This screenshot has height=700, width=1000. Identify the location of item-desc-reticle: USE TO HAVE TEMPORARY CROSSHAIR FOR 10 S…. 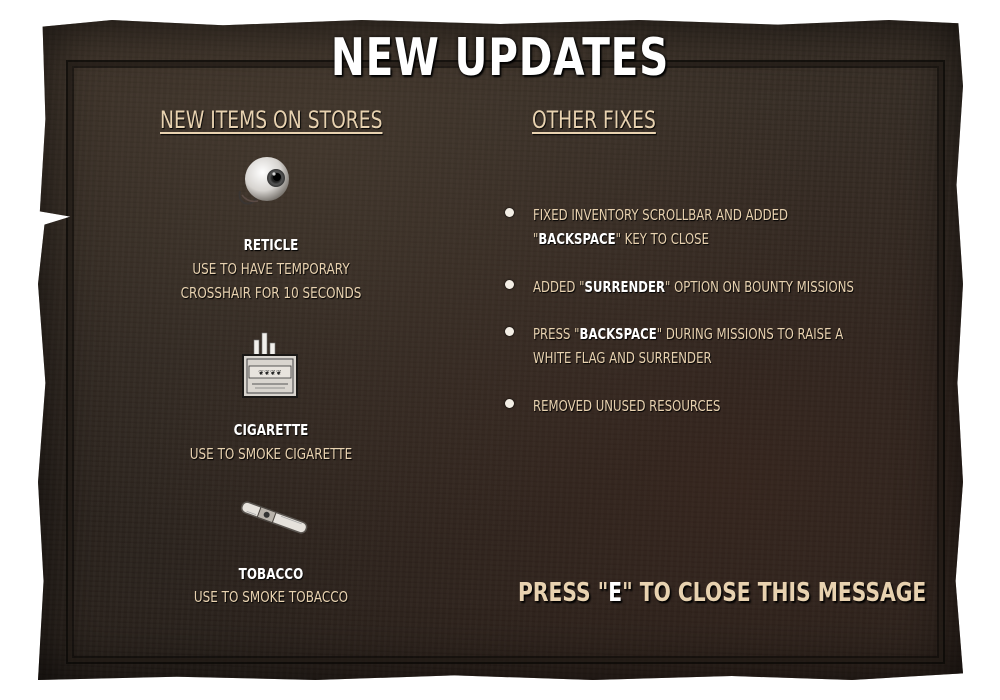
(271, 281).